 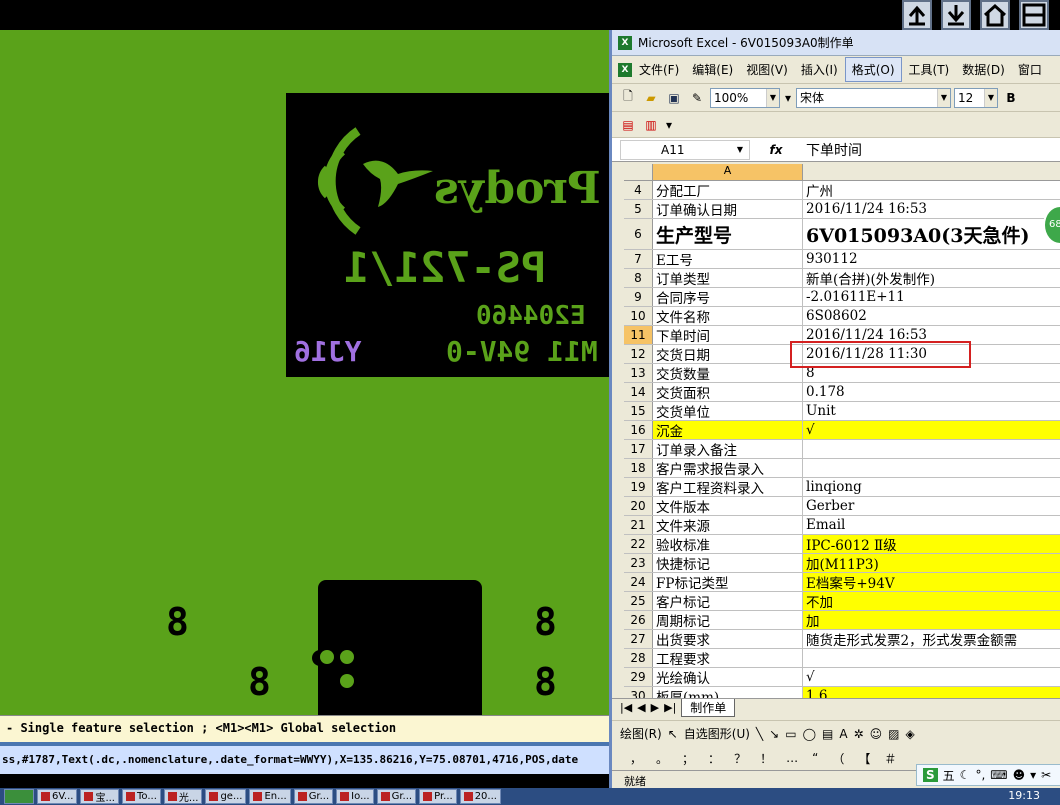 What do you see at coordinates (728, 620) in the screenshot?
I see `cell-a: 周期标记` at bounding box center [728, 620].